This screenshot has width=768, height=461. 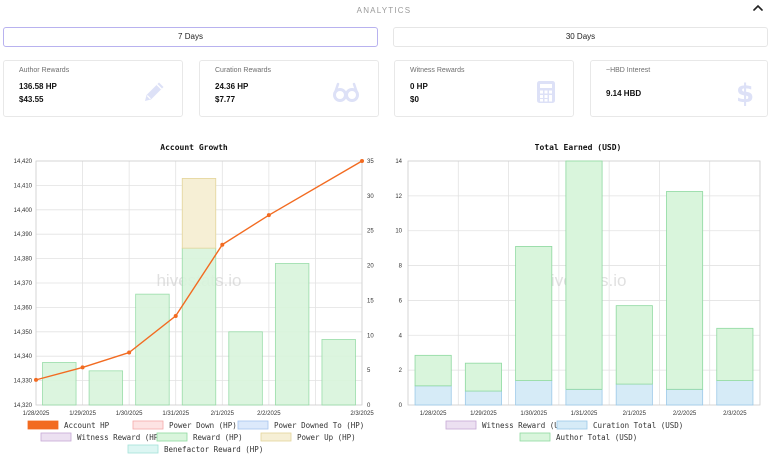 I want to click on y-tick-label: 6, so click(x=401, y=301).